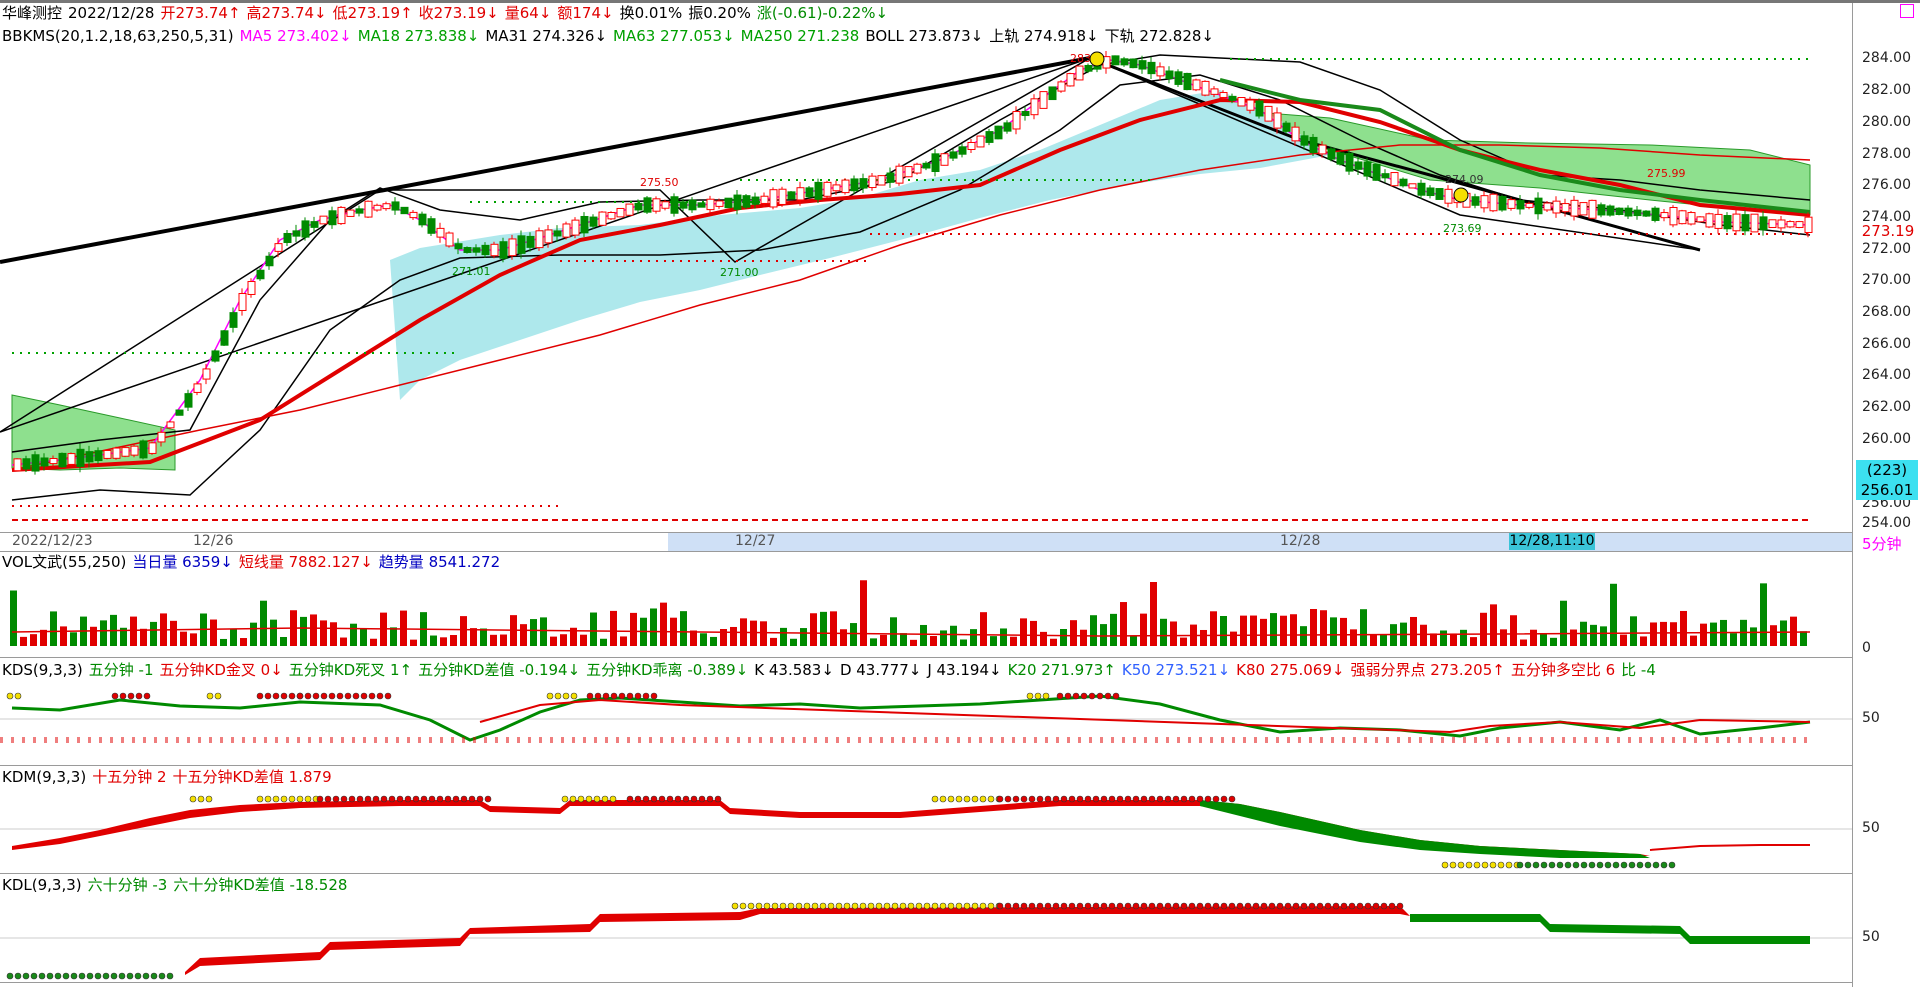  What do you see at coordinates (1866, 648) in the screenshot?
I see `vol-axis-label: 0` at bounding box center [1866, 648].